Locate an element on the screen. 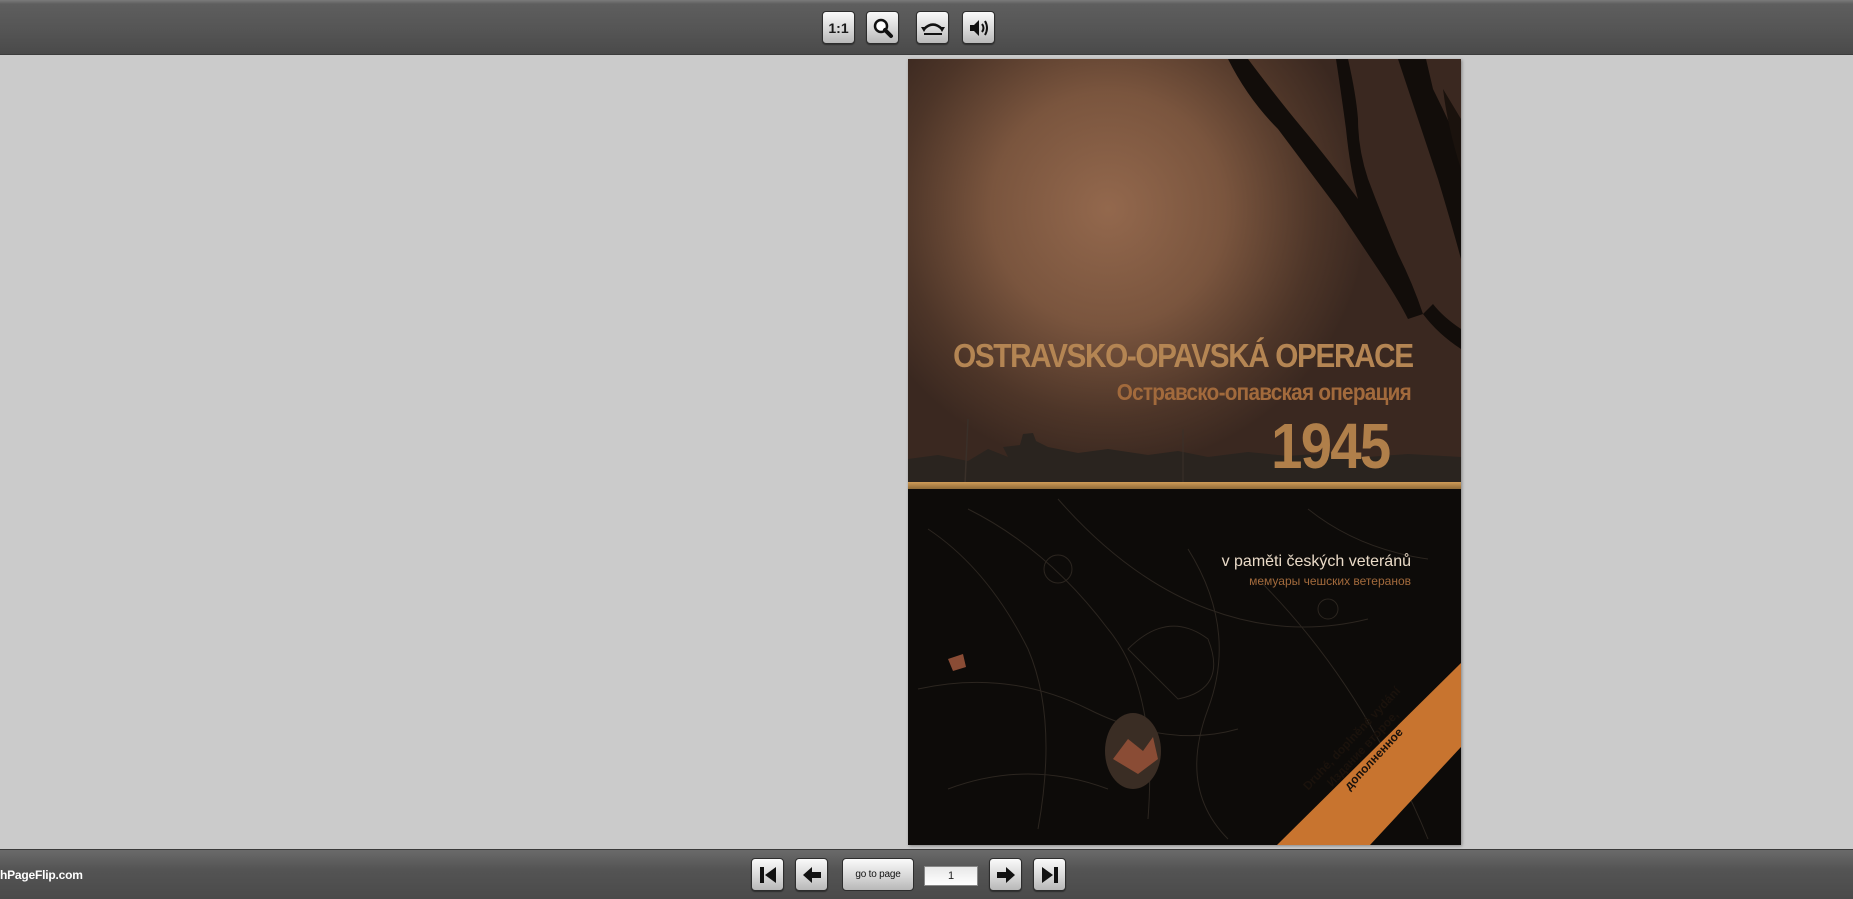 This screenshot has width=1853, height=899. actual-size-label: 1:1 is located at coordinates (838, 27).